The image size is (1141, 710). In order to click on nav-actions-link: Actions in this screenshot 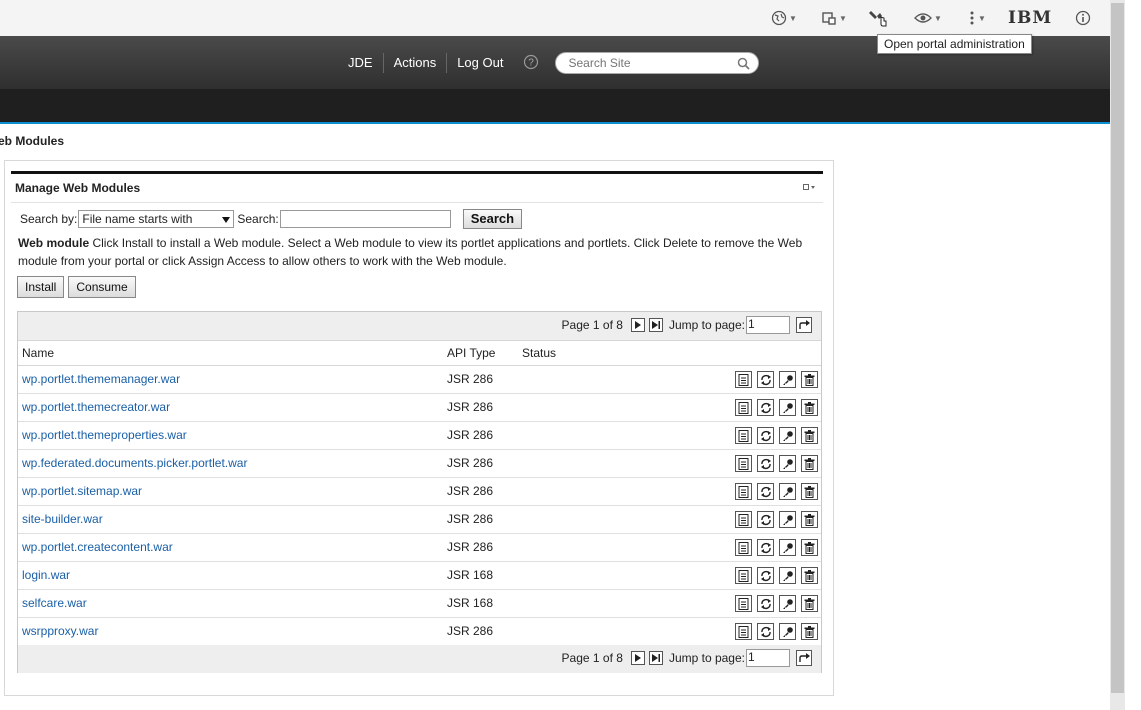, I will do `click(414, 63)`.